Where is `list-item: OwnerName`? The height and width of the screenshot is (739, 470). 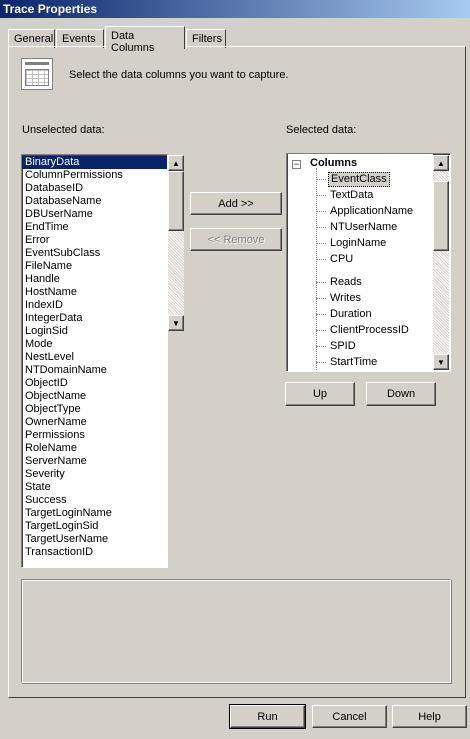 list-item: OwnerName is located at coordinates (94, 422).